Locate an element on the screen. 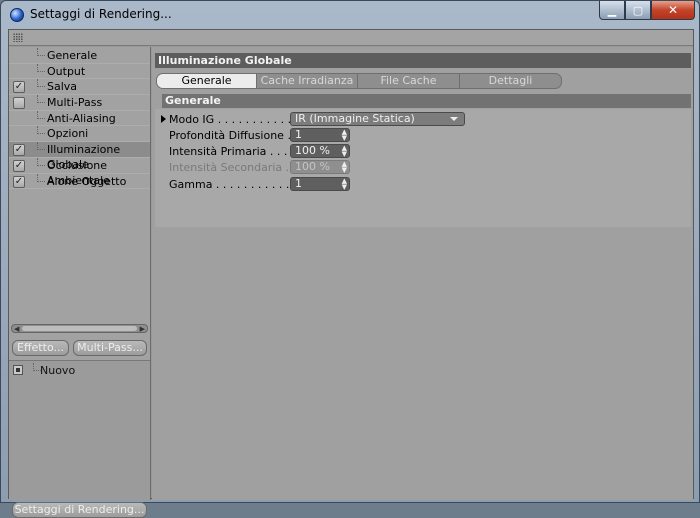  sidebar-item-multi-pass: Multi-Pass is located at coordinates (79, 103).